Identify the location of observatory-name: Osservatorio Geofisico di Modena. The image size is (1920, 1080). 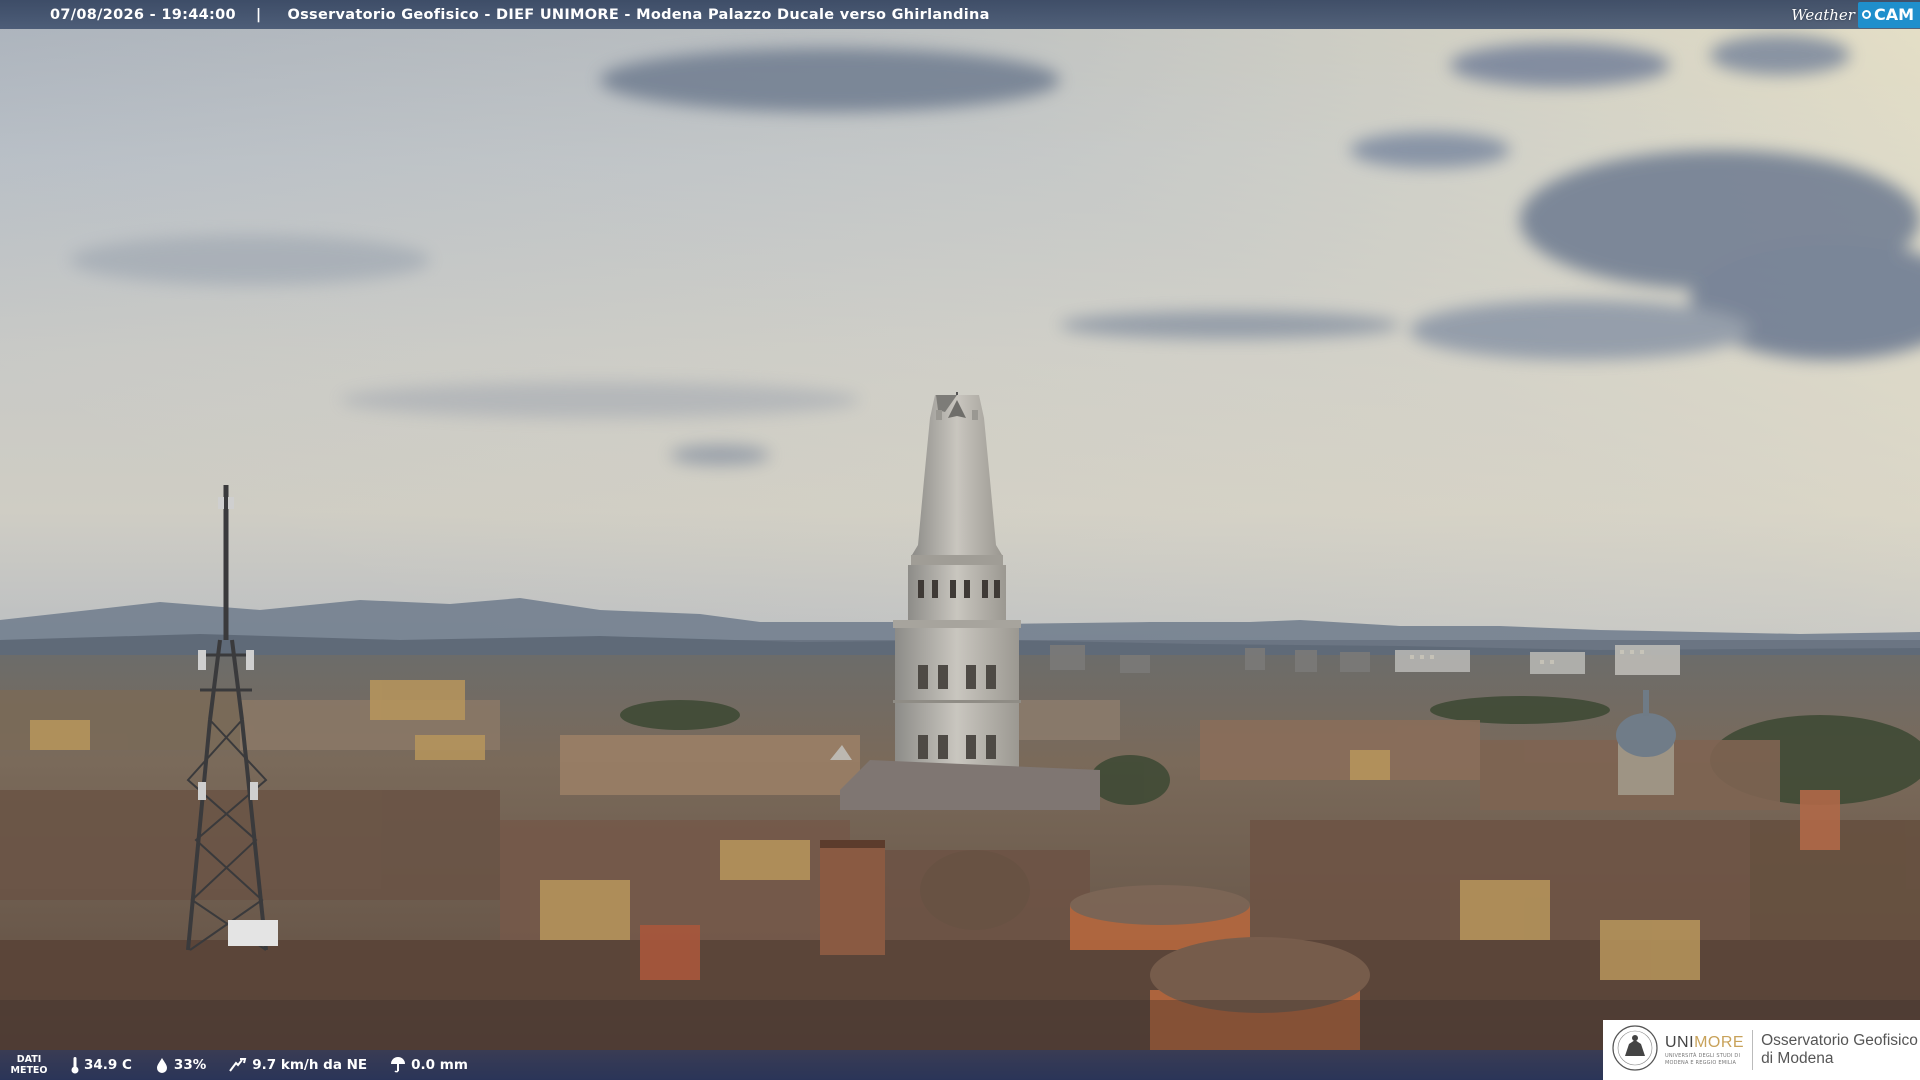
(1839, 1050).